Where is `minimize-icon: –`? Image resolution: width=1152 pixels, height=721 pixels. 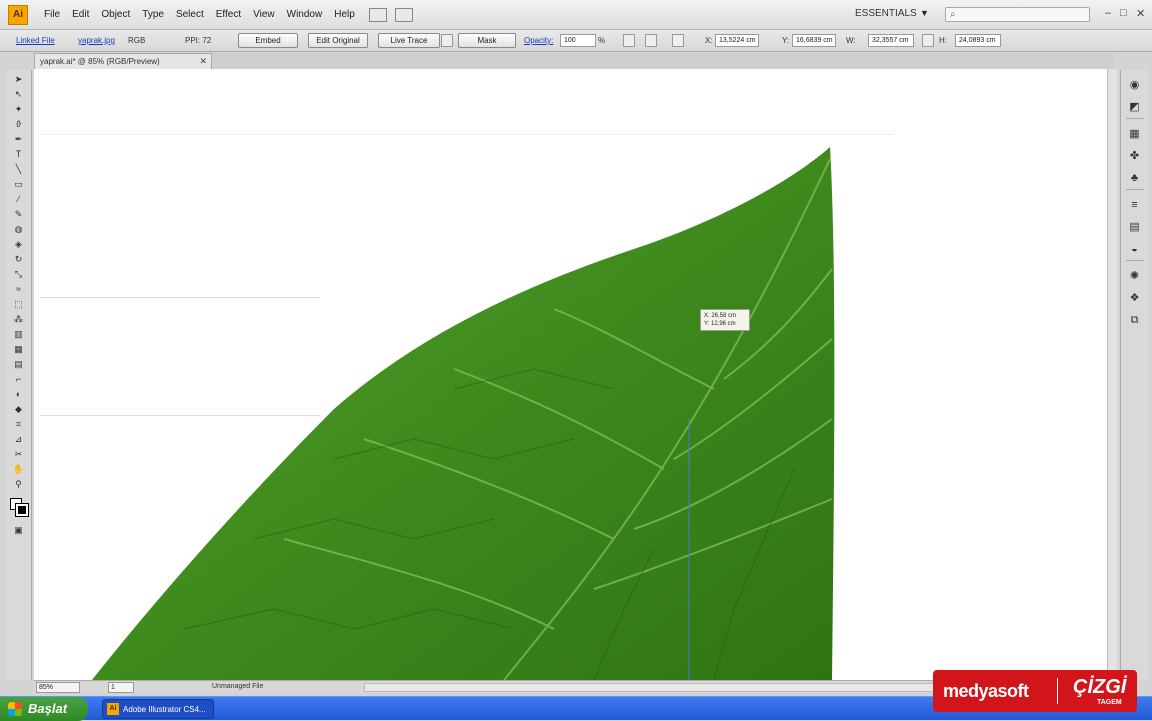
minimize-icon: – is located at coordinates (1108, 13).